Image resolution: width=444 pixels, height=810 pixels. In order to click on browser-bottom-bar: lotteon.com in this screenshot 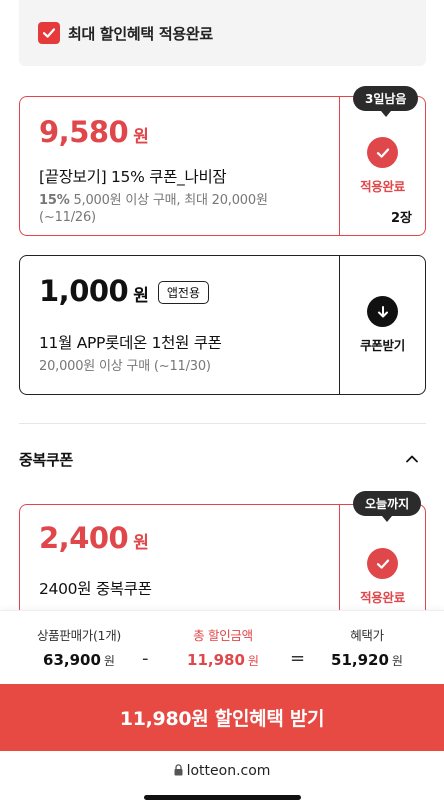, I will do `click(222, 780)`.